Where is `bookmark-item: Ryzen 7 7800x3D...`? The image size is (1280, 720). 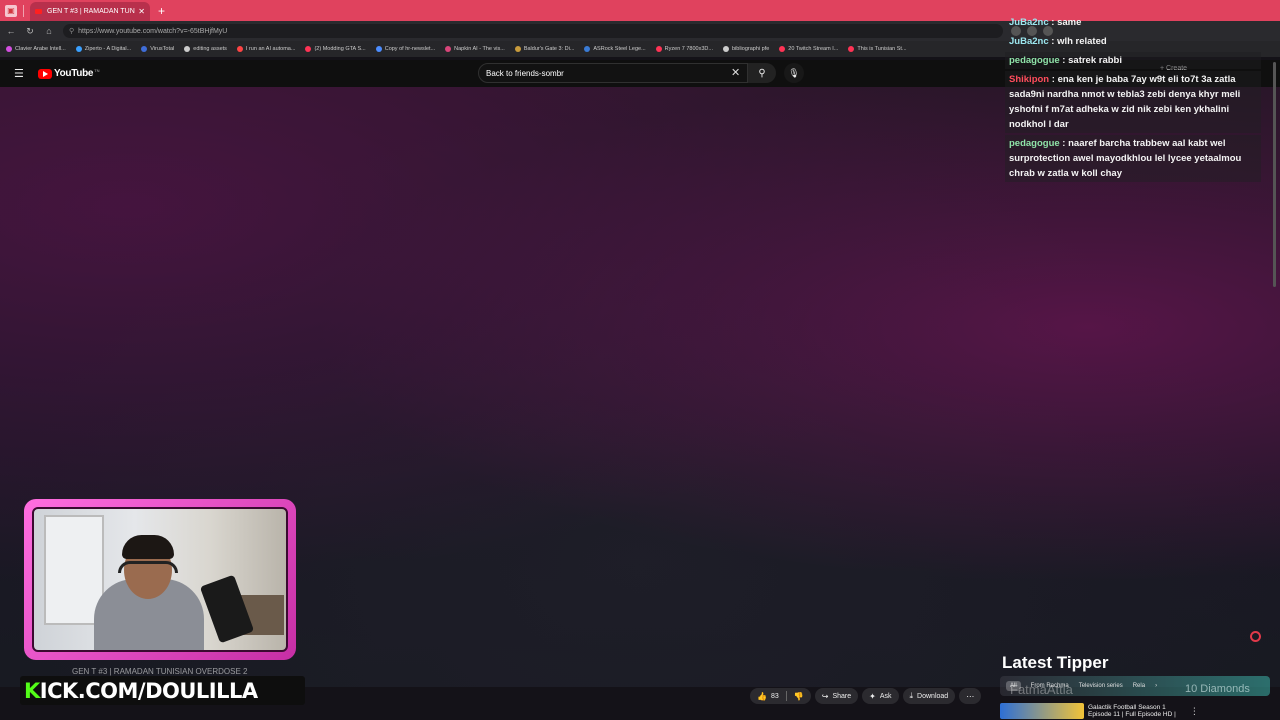 bookmark-item: Ryzen 7 7800x3D... is located at coordinates (684, 49).